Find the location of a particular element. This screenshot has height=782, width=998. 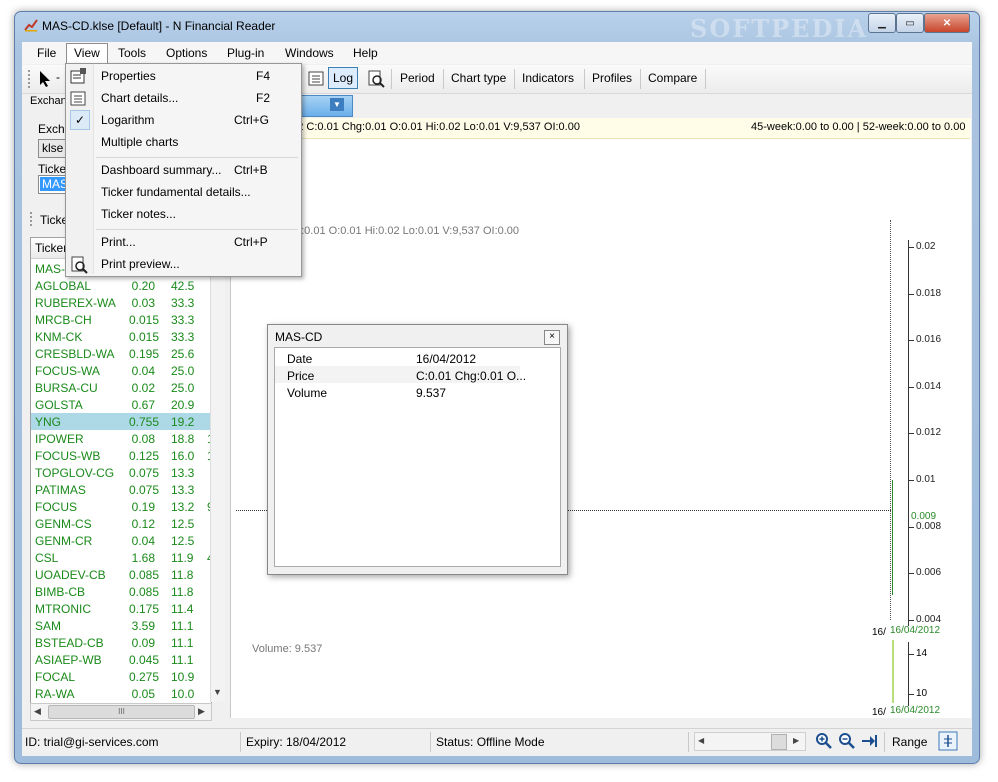

table-row: BURSA-CU 0.02 25.0 is located at coordinates (121, 387).